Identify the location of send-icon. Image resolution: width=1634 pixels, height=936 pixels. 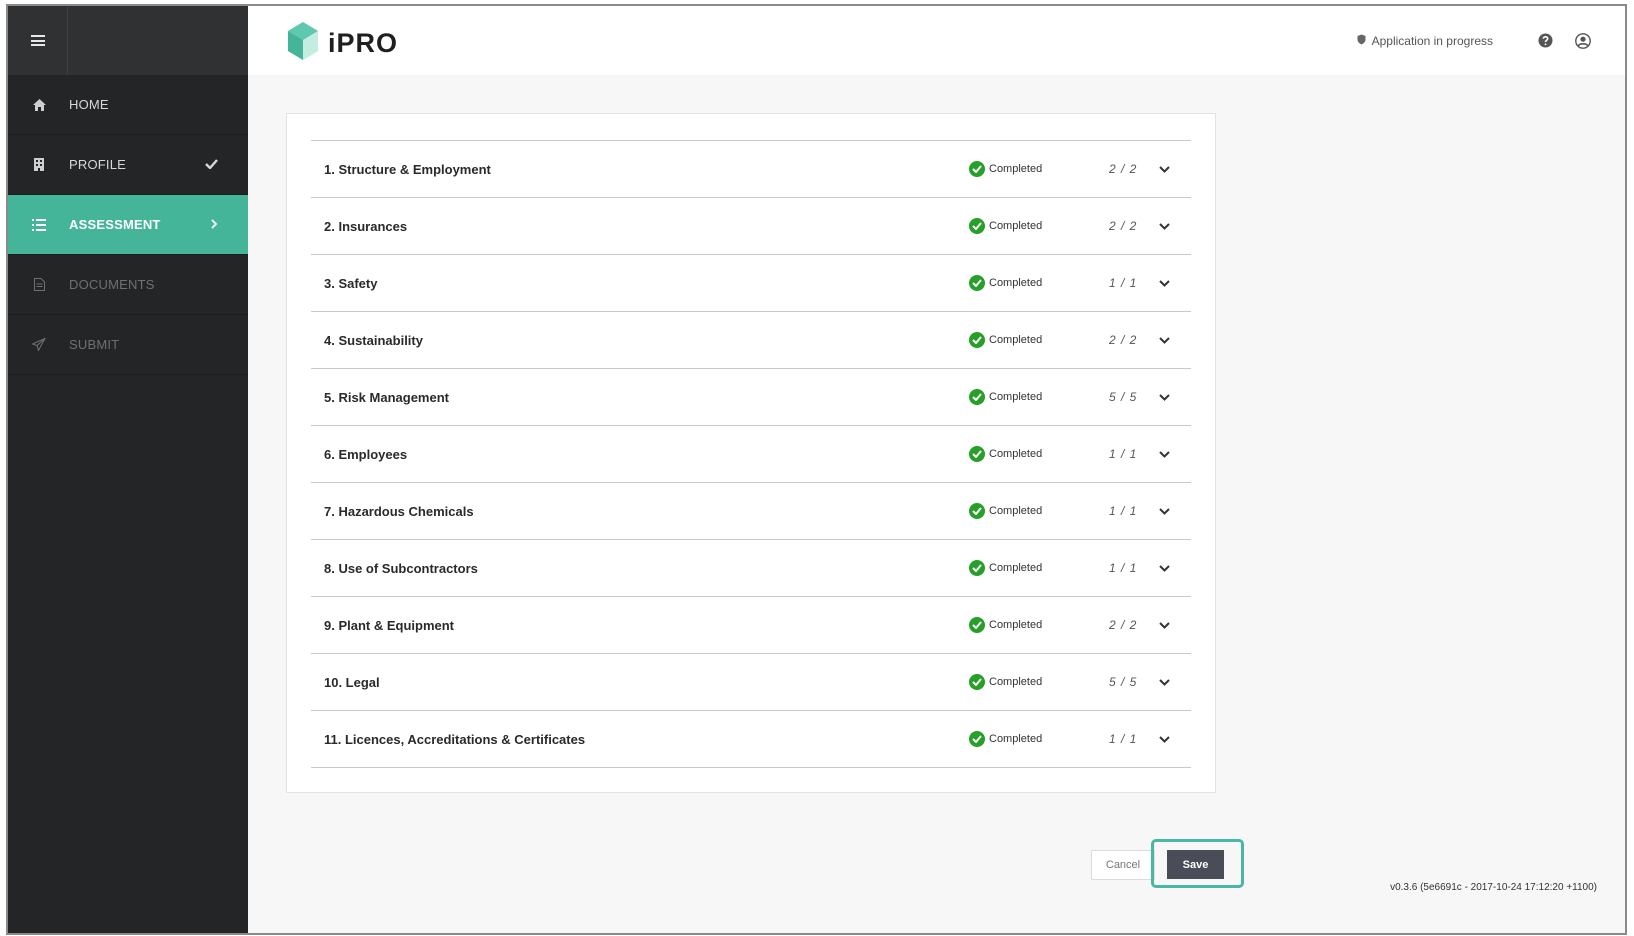
(39, 345).